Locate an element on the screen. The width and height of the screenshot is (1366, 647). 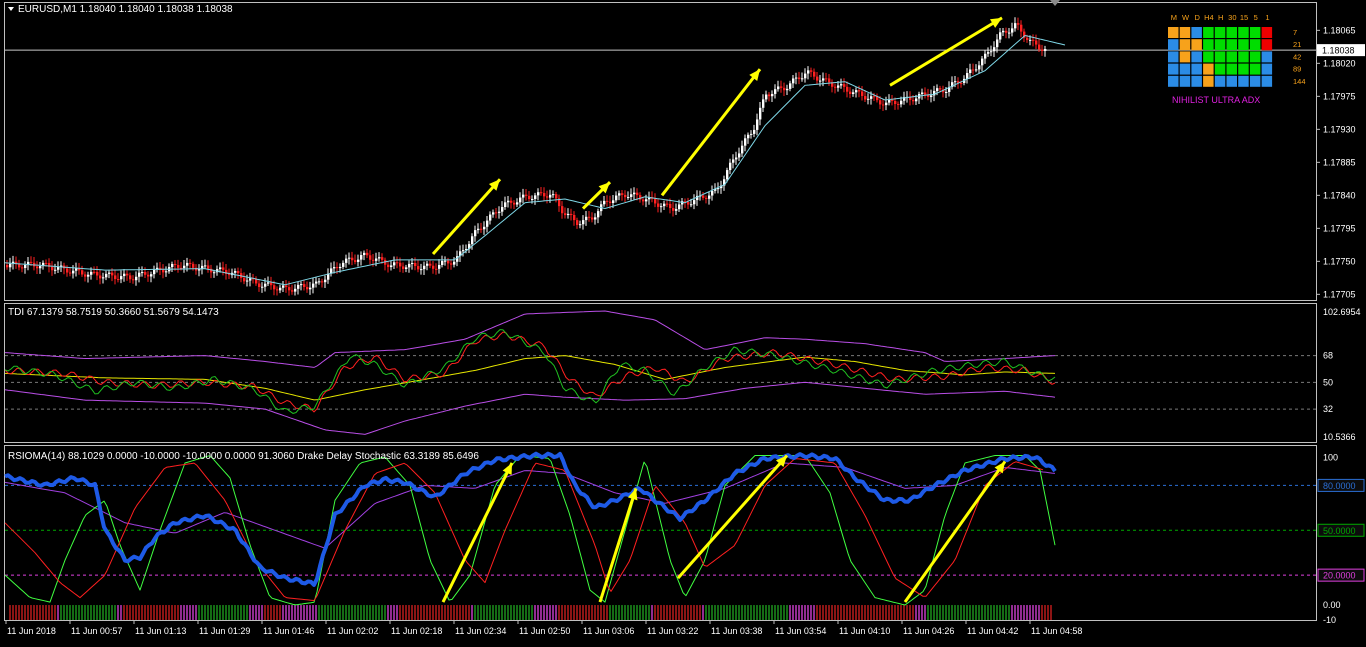
time-tick-label: 11 Jun 04:26 is located at coordinates (928, 631).